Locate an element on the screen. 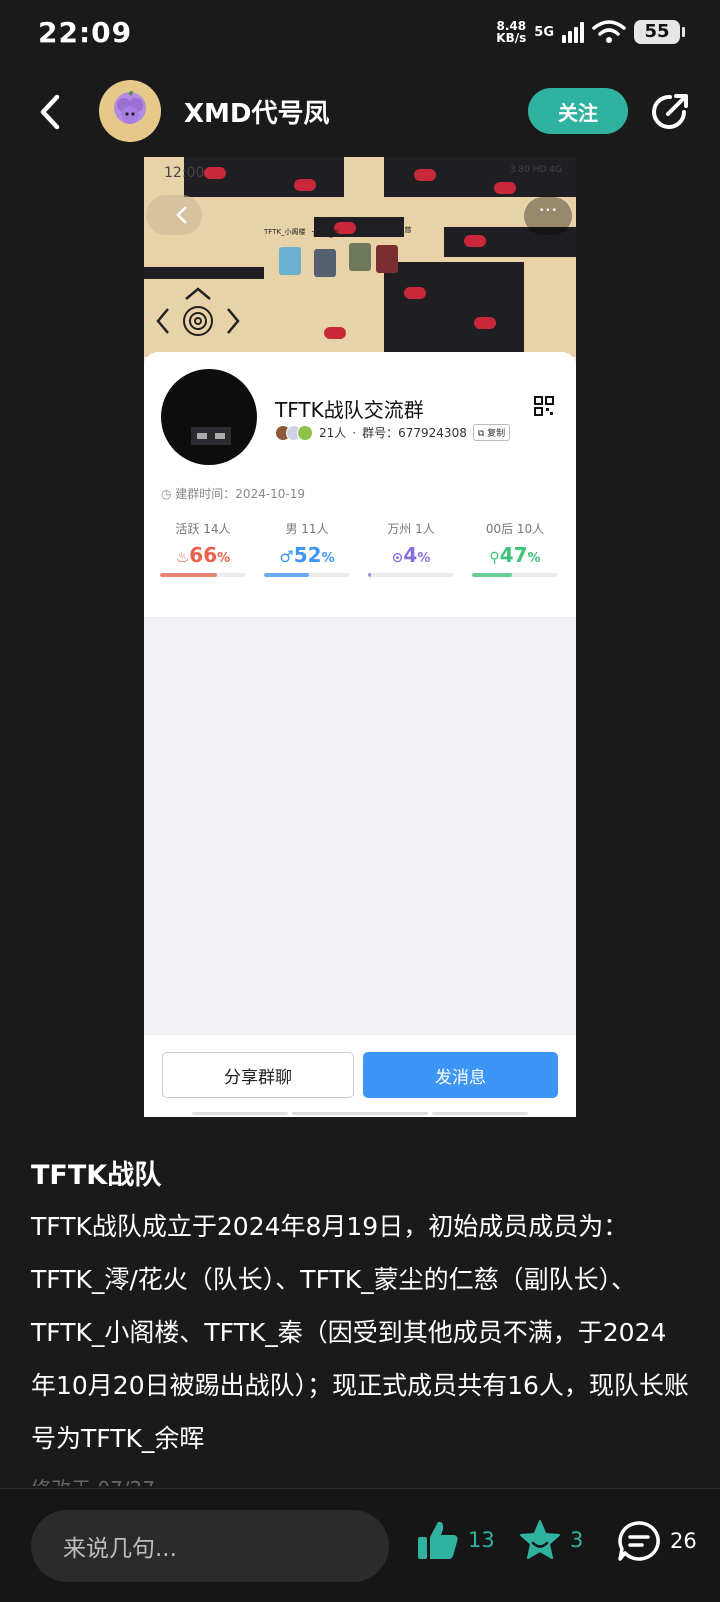 This screenshot has width=720, height=1602. flame-icon: ♨ is located at coordinates (182, 557).